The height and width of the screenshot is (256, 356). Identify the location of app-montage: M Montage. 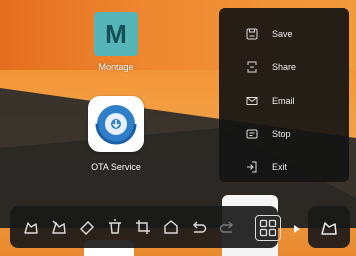
(116, 42).